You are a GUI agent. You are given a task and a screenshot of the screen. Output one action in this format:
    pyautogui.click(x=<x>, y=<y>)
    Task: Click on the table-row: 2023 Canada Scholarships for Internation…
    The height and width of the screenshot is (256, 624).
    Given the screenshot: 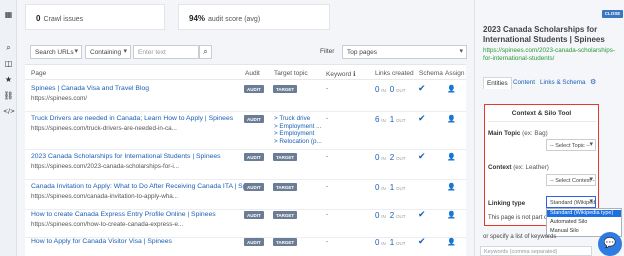 What is the action you would take?
    pyautogui.click(x=245, y=165)
    